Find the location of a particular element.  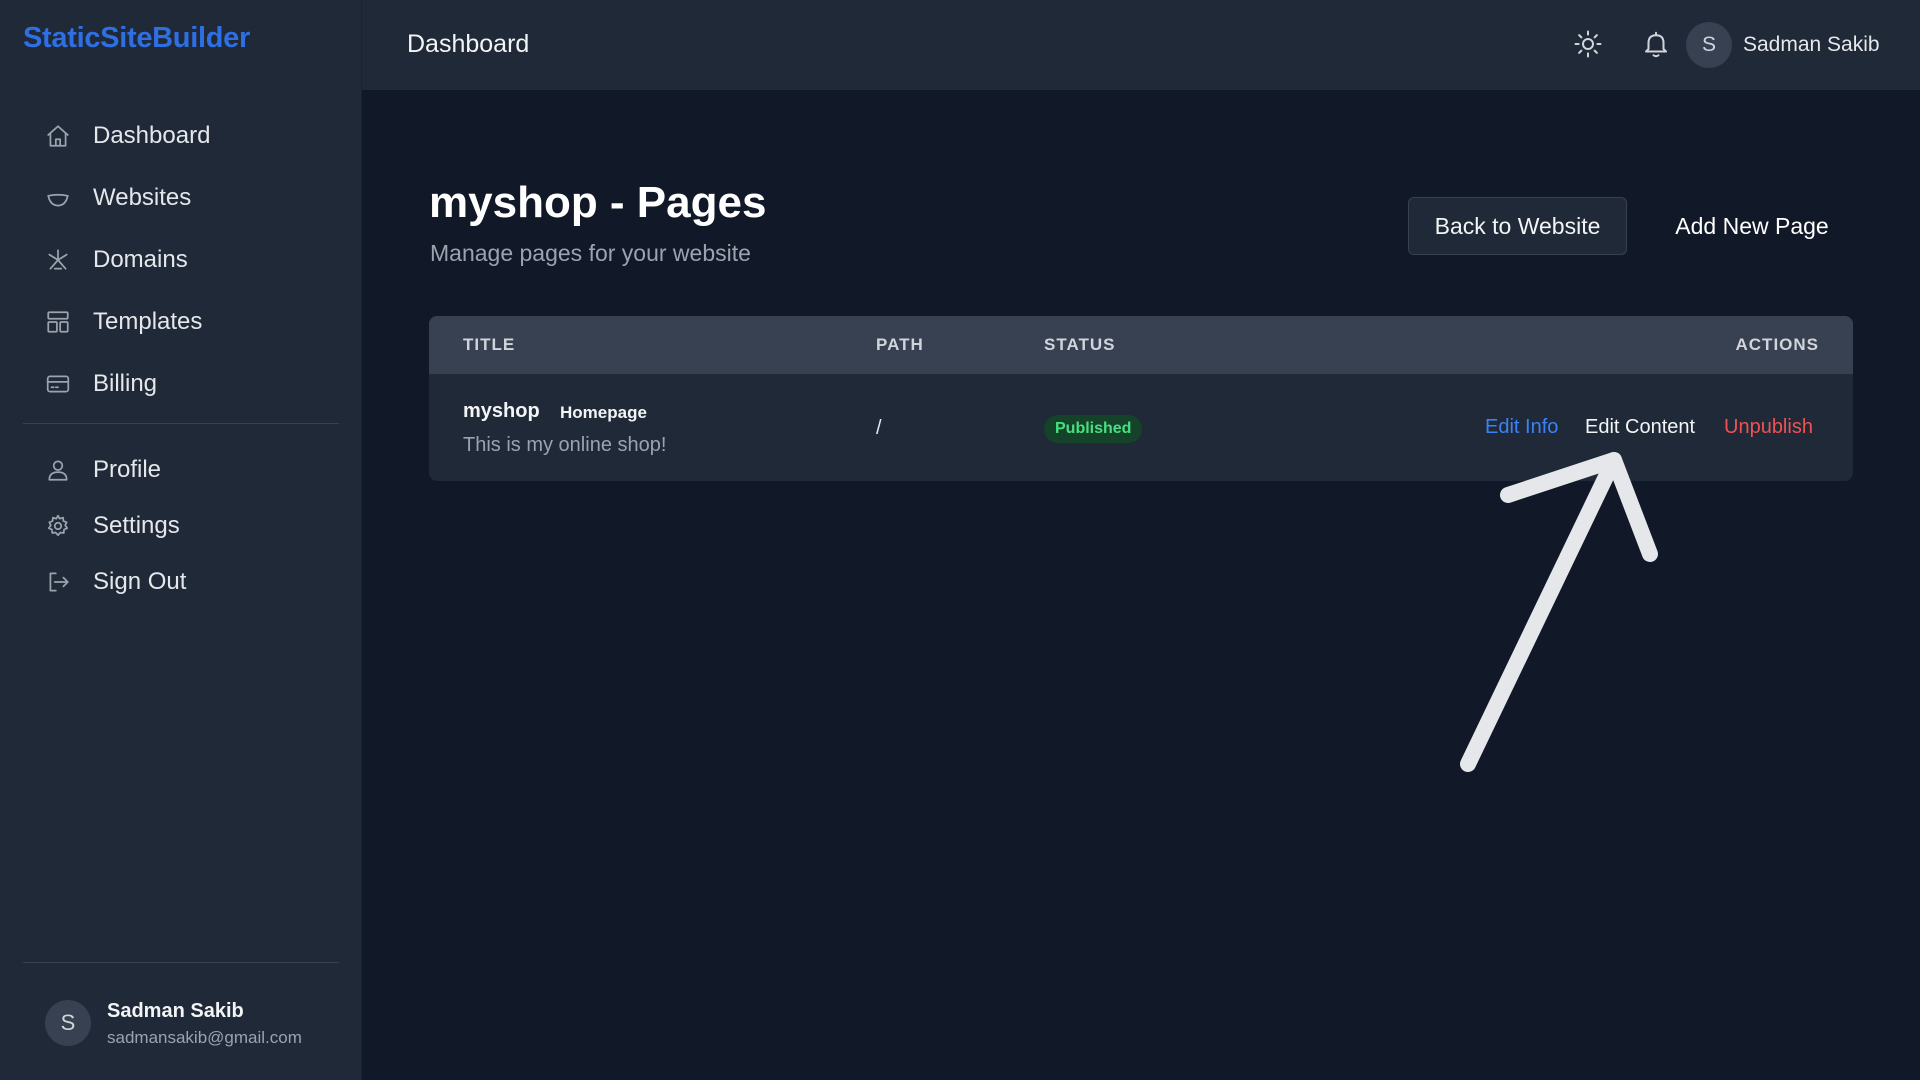

page-subtitle: Manage pages for your website is located at coordinates (590, 253).